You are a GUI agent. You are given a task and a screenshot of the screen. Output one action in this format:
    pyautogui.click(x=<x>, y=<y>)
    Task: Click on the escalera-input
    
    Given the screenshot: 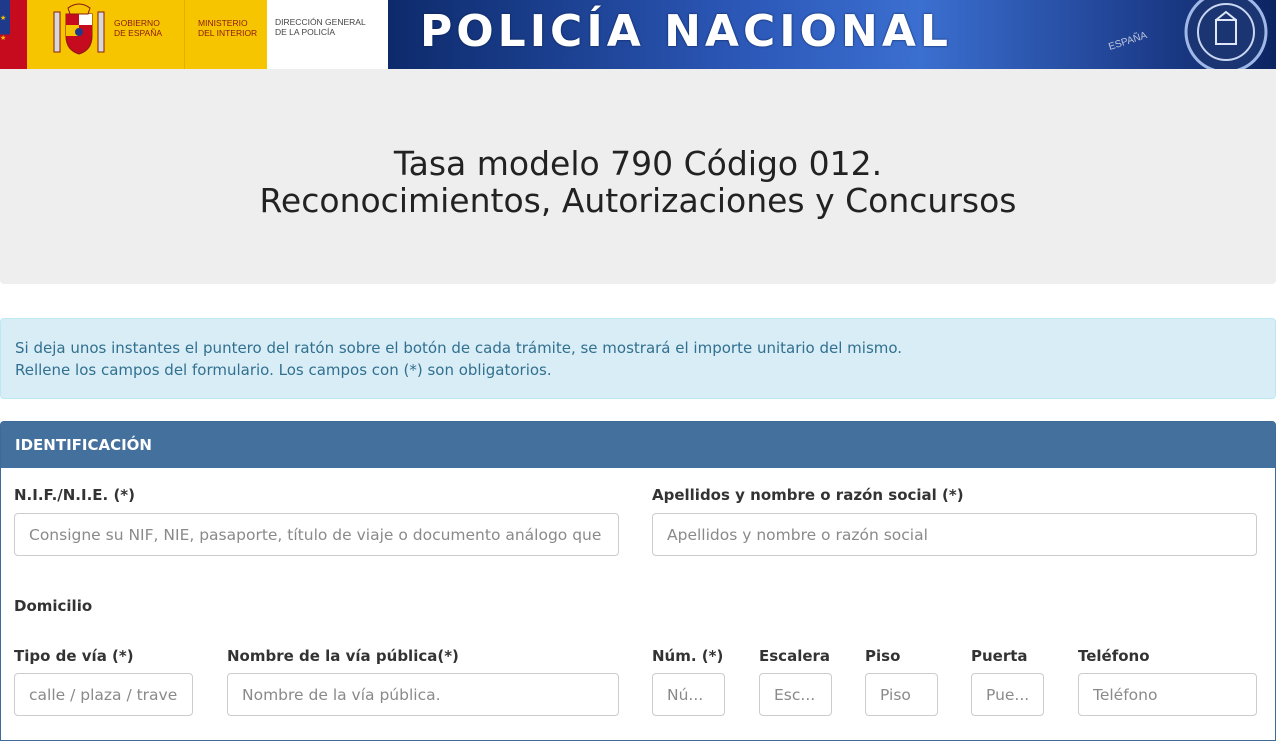 What is the action you would take?
    pyautogui.click(x=795, y=694)
    